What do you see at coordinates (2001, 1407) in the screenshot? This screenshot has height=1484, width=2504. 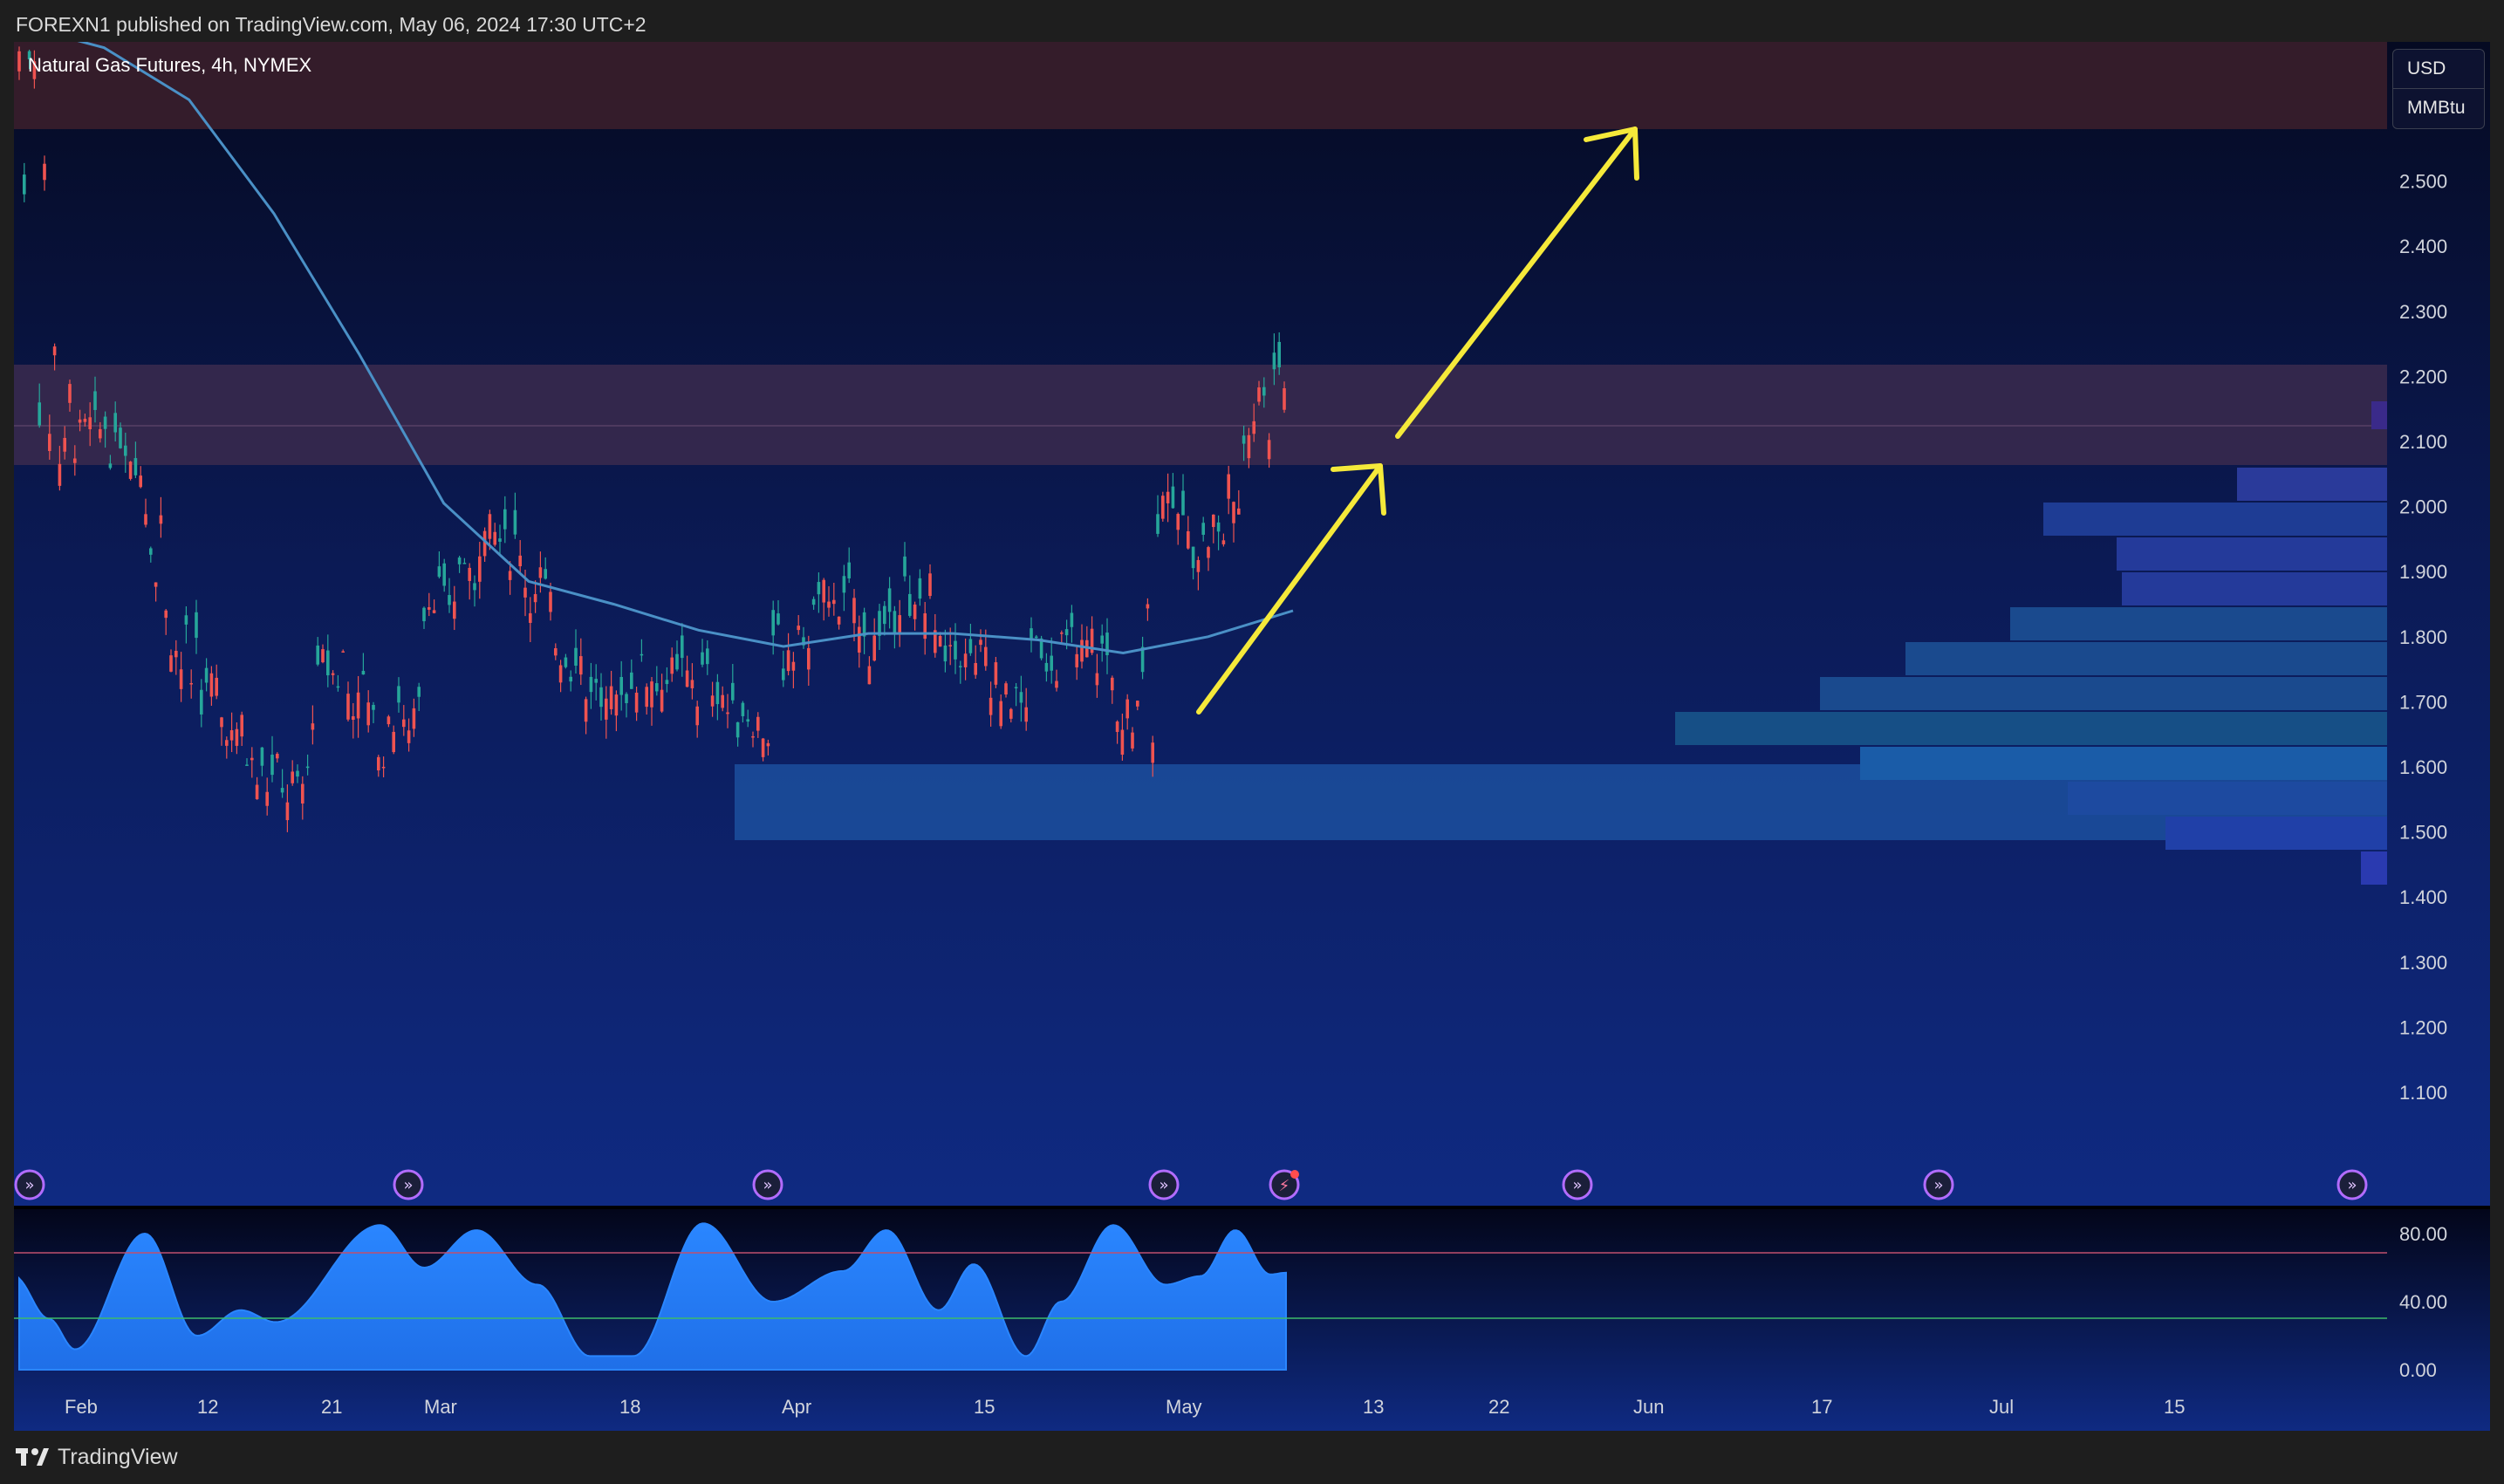 I see `time-tick-label: Jul` at bounding box center [2001, 1407].